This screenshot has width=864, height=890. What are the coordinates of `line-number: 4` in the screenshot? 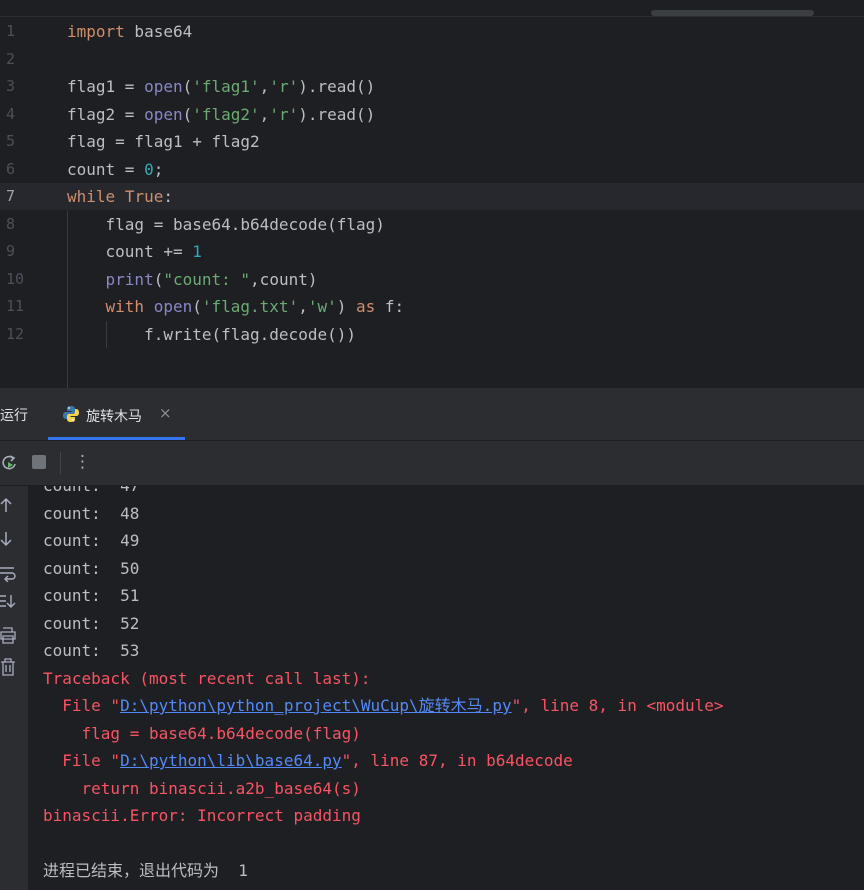 It's located at (11, 113).